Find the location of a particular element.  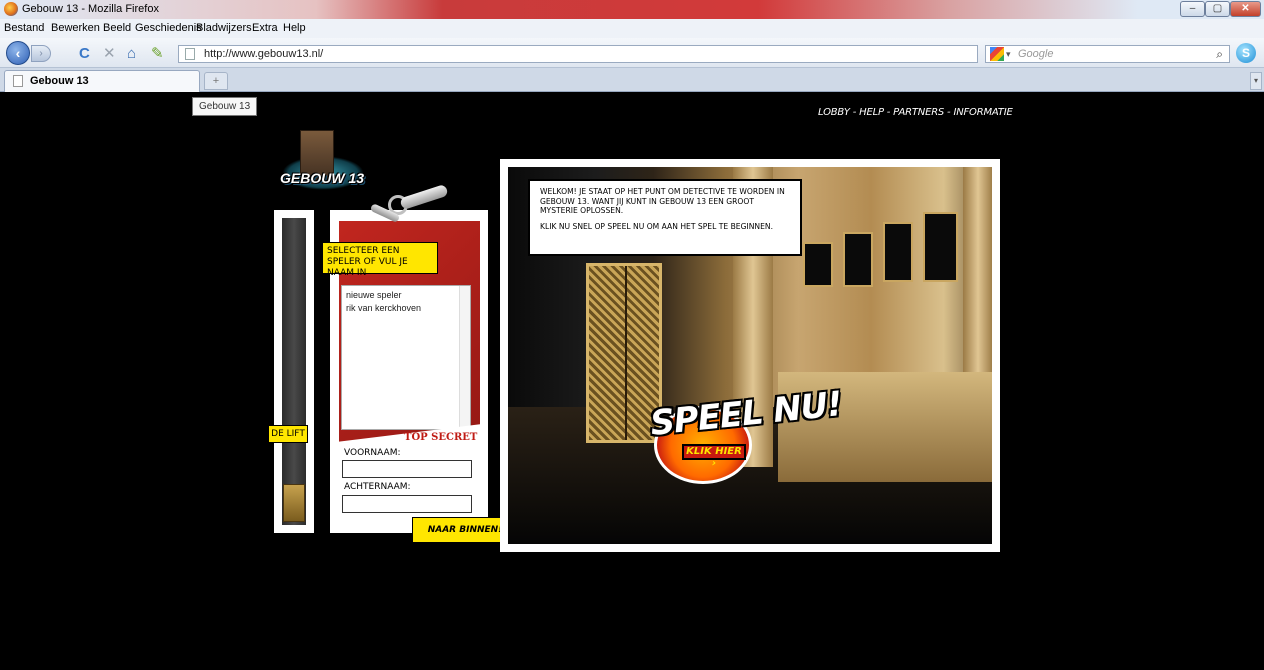

window-title: Gebouw 13 - Mozilla Firefox is located at coordinates (90, 9).